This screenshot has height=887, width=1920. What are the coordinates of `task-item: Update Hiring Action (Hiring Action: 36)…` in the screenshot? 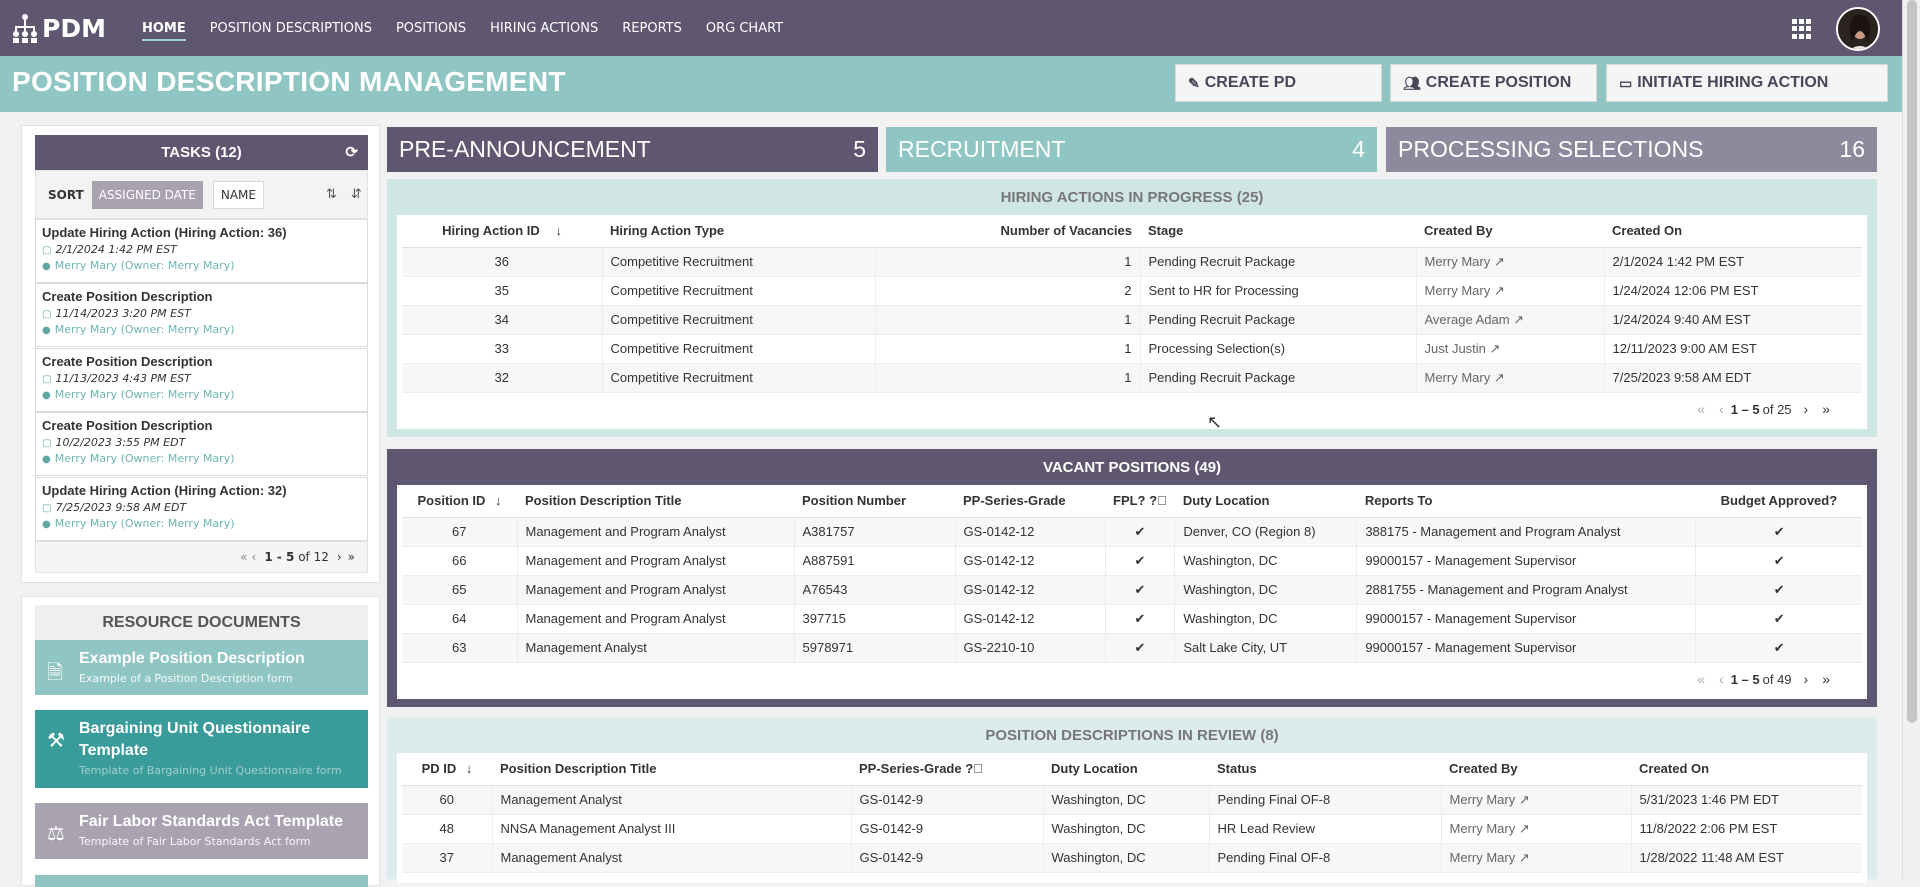 It's located at (201, 251).